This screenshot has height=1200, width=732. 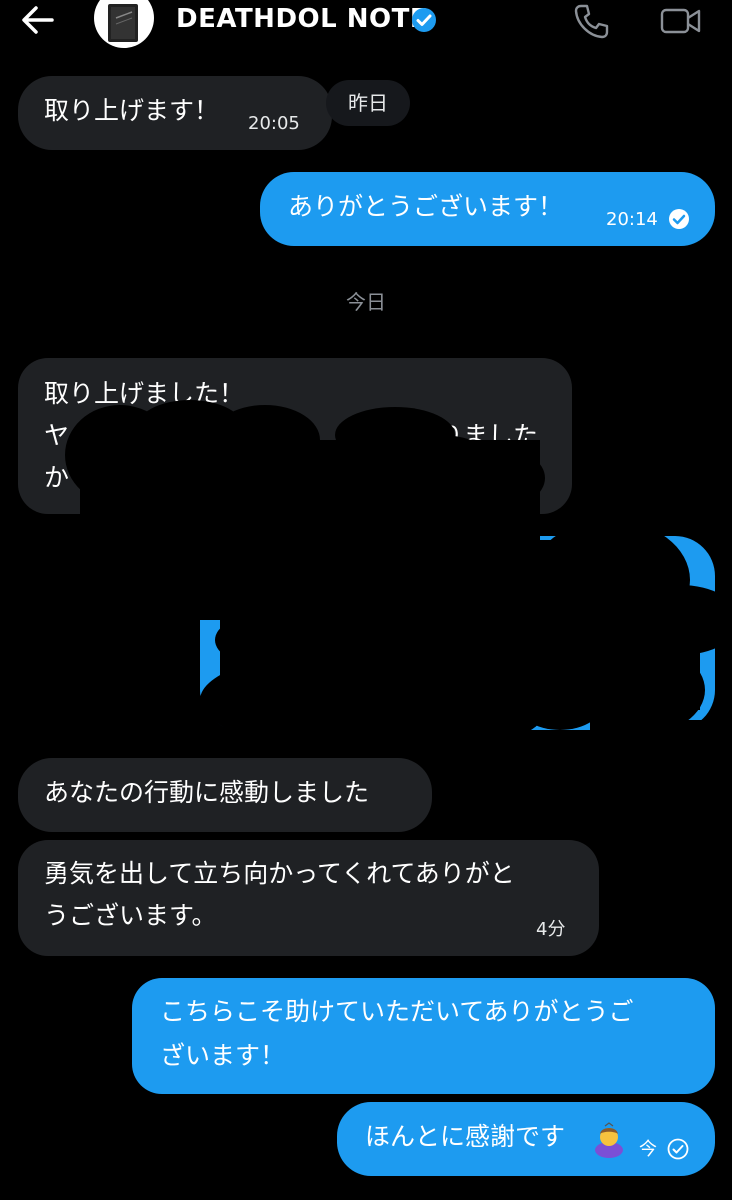 I want to click on outgoing-message: ほんとに感謝です 今, so click(x=526, y=1139).